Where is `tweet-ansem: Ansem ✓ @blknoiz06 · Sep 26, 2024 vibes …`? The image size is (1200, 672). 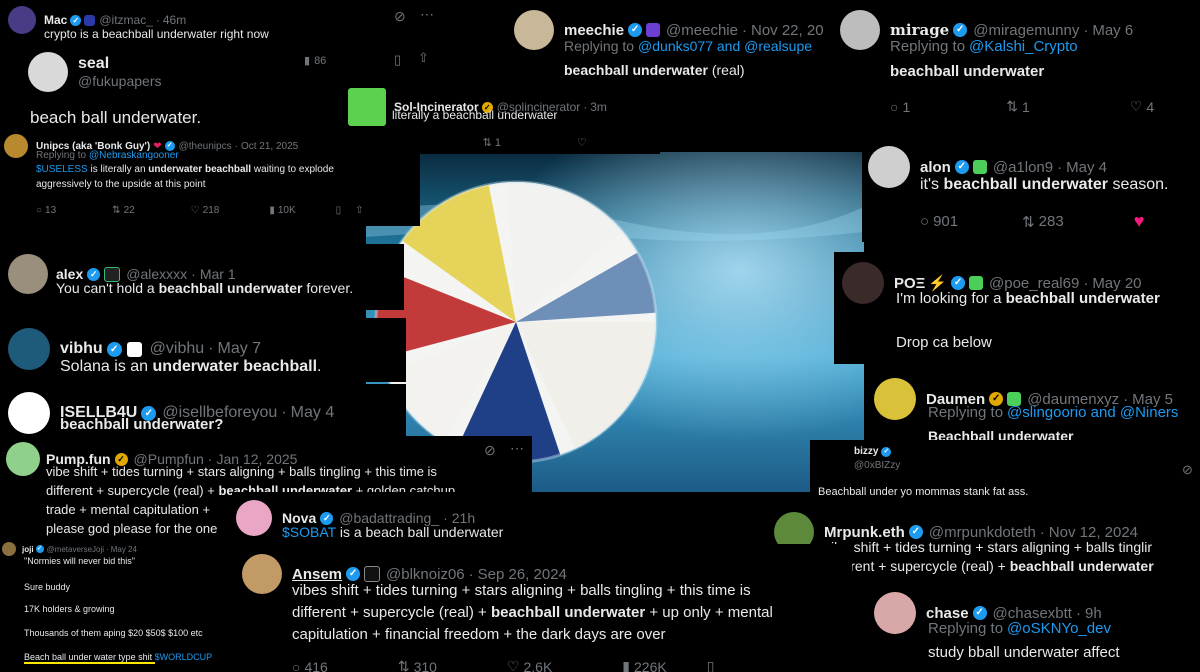
tweet-ansem: Ansem ✓ @blknoiz06 · Sep 26, 2024 vibes … is located at coordinates (542, 608).